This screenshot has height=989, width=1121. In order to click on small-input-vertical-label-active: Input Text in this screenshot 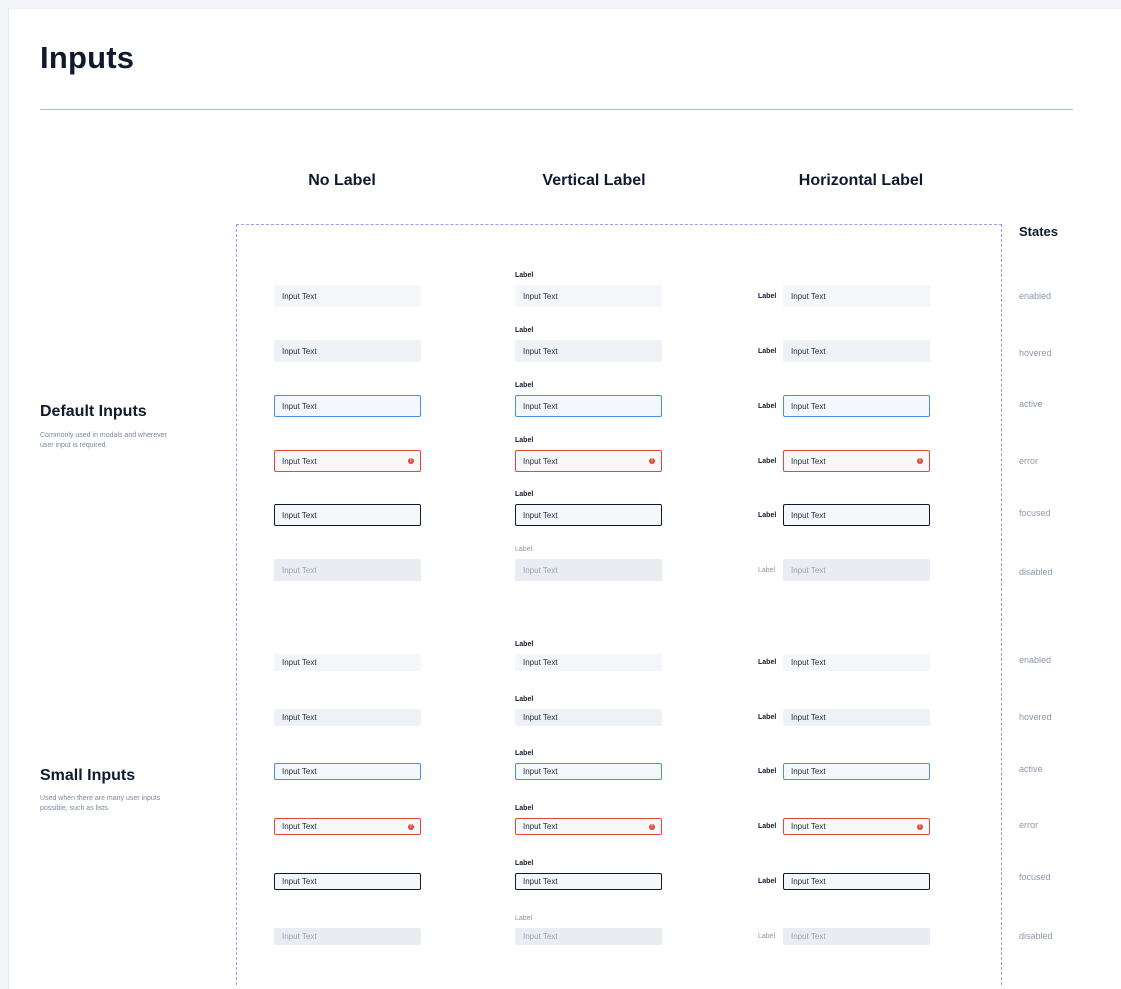, I will do `click(588, 771)`.